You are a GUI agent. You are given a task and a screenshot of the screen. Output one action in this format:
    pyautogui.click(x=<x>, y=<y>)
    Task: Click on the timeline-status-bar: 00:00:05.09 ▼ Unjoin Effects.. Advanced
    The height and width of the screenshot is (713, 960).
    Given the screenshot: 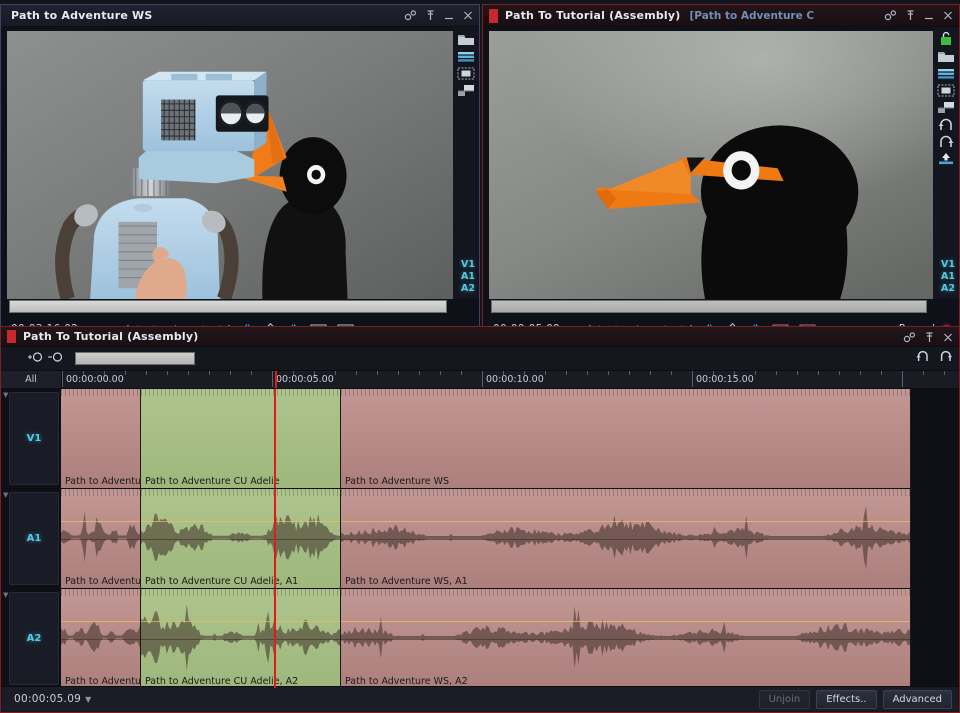 What is the action you would take?
    pyautogui.click(x=480, y=698)
    